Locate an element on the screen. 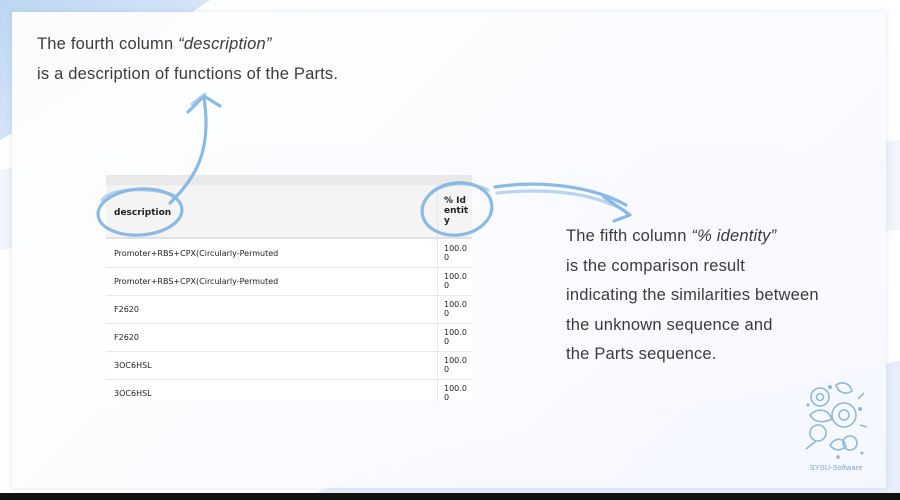 The width and height of the screenshot is (900, 500). top-caption-line-1: The fourth column “description” is located at coordinates (187, 44).